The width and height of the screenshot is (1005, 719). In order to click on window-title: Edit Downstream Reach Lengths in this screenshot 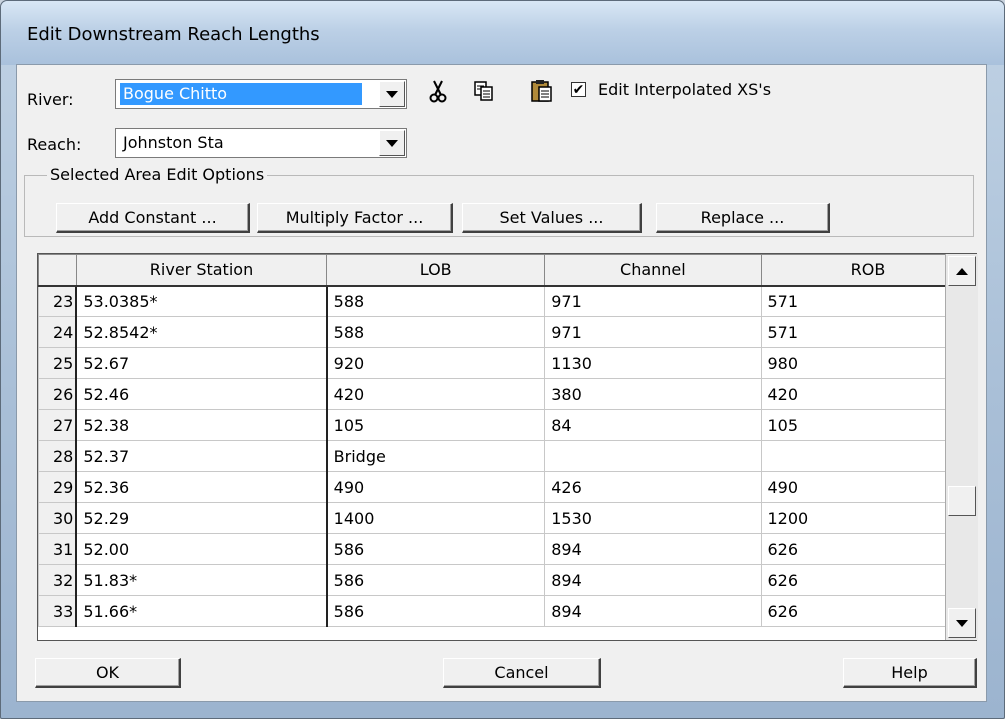, I will do `click(173, 34)`.